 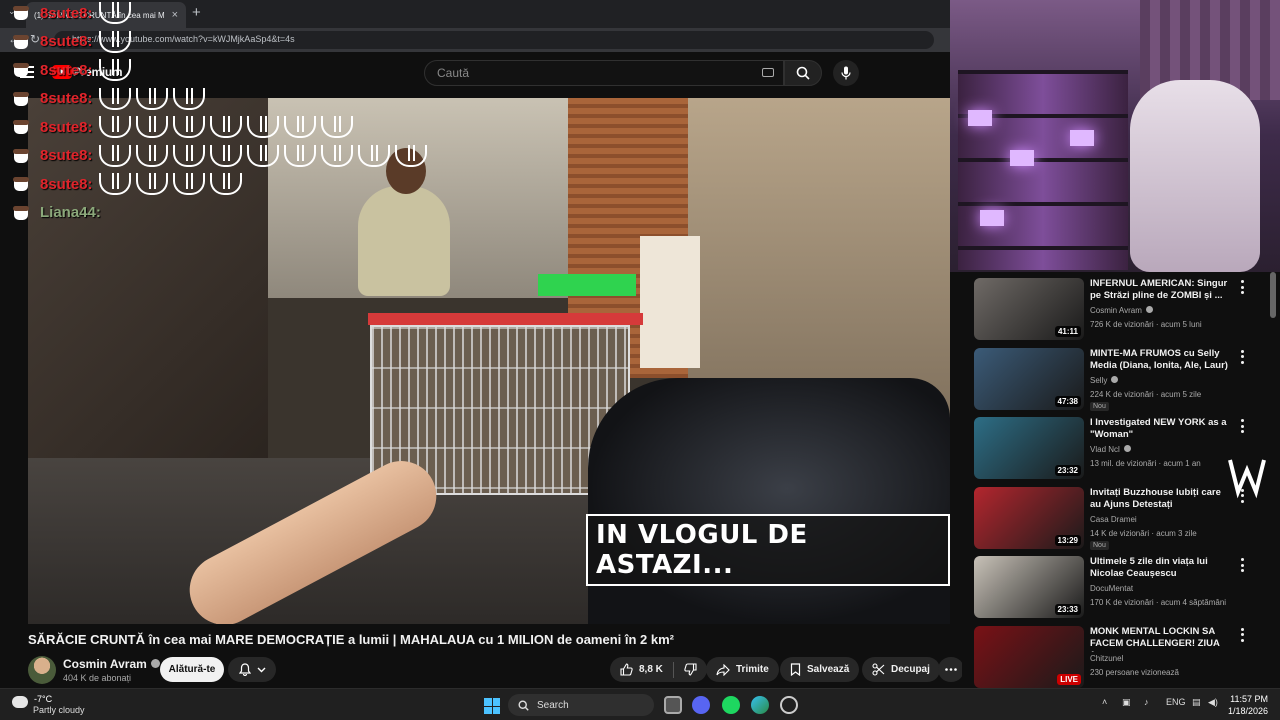 What do you see at coordinates (1249, 699) in the screenshot?
I see `clock-time: 11:57 PM` at bounding box center [1249, 699].